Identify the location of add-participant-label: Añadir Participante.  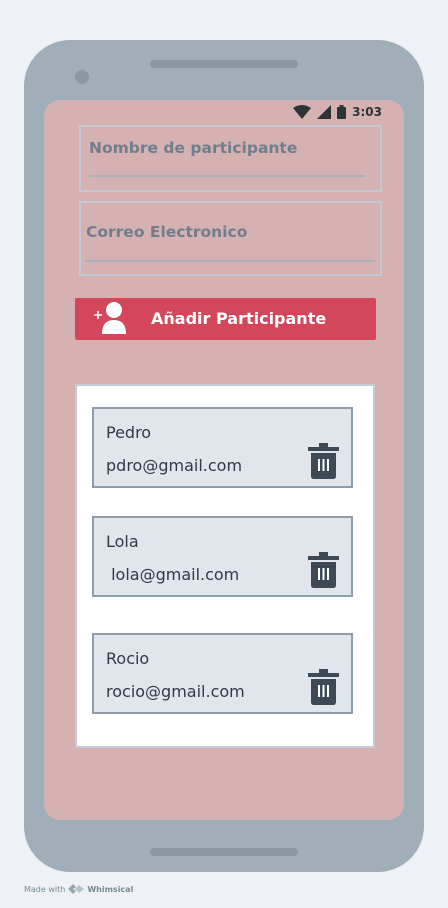
(239, 318).